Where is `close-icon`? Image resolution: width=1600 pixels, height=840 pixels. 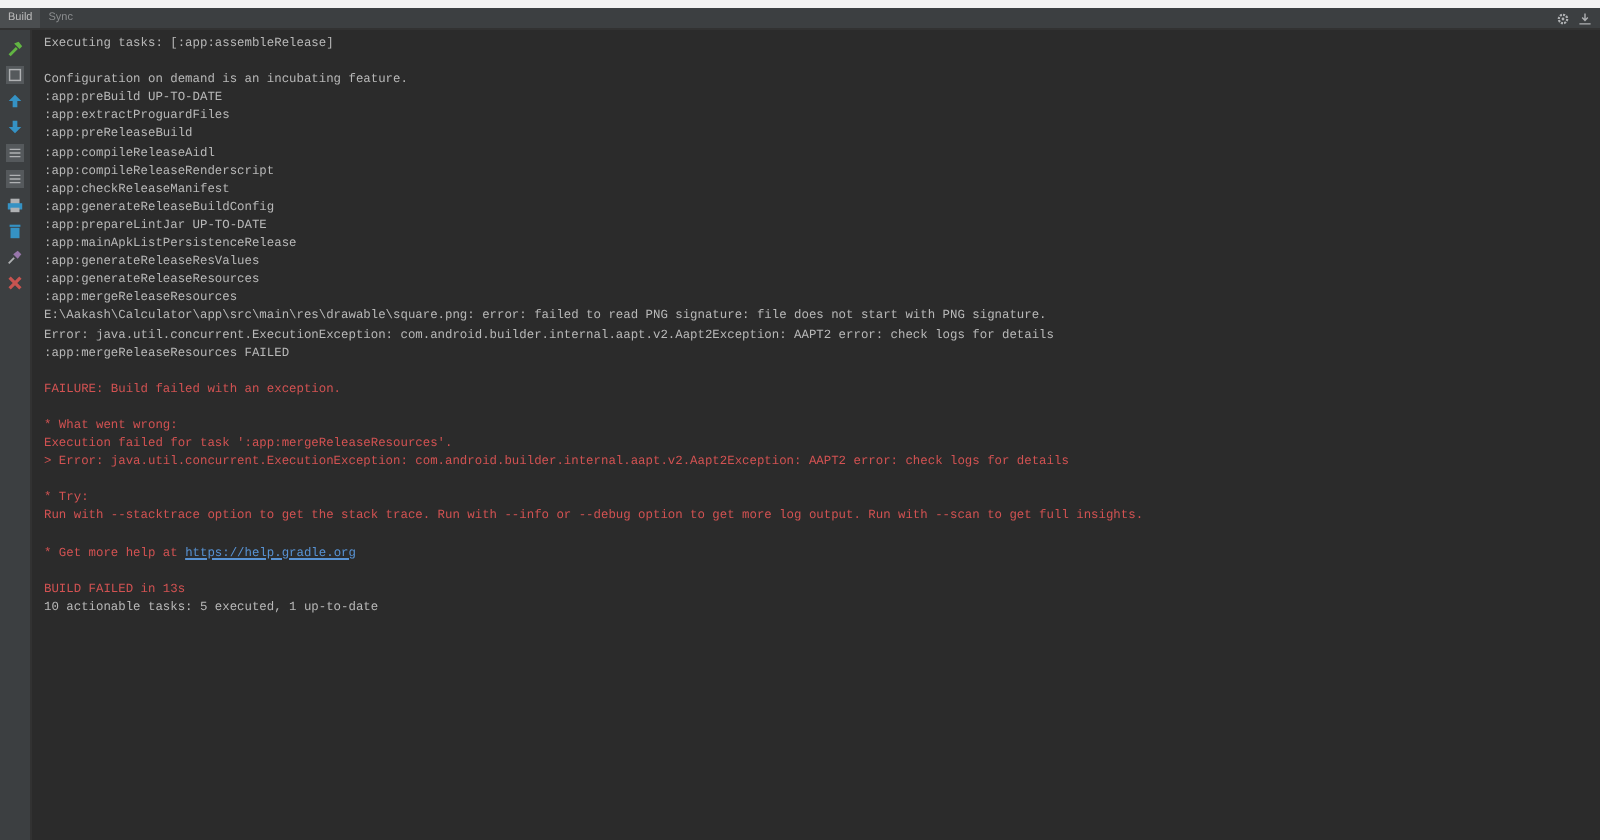
close-icon is located at coordinates (15, 283).